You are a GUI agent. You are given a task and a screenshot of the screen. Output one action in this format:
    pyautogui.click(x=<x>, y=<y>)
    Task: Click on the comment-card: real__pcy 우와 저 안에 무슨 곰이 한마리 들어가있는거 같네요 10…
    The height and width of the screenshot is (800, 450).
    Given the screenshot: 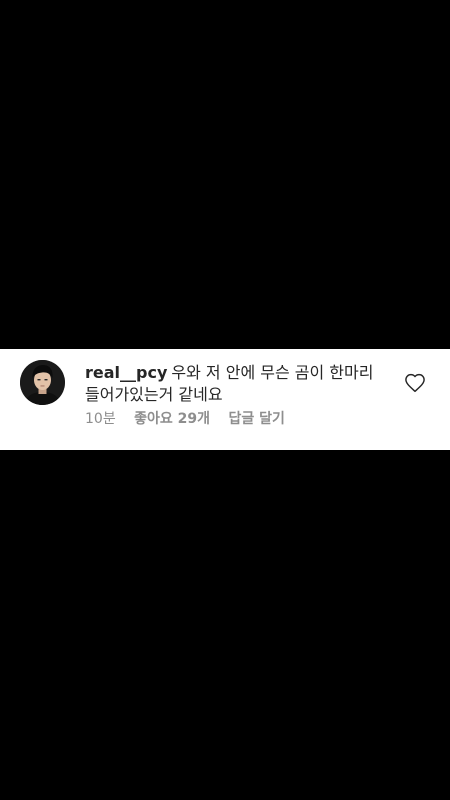 What is the action you would take?
    pyautogui.click(x=225, y=399)
    